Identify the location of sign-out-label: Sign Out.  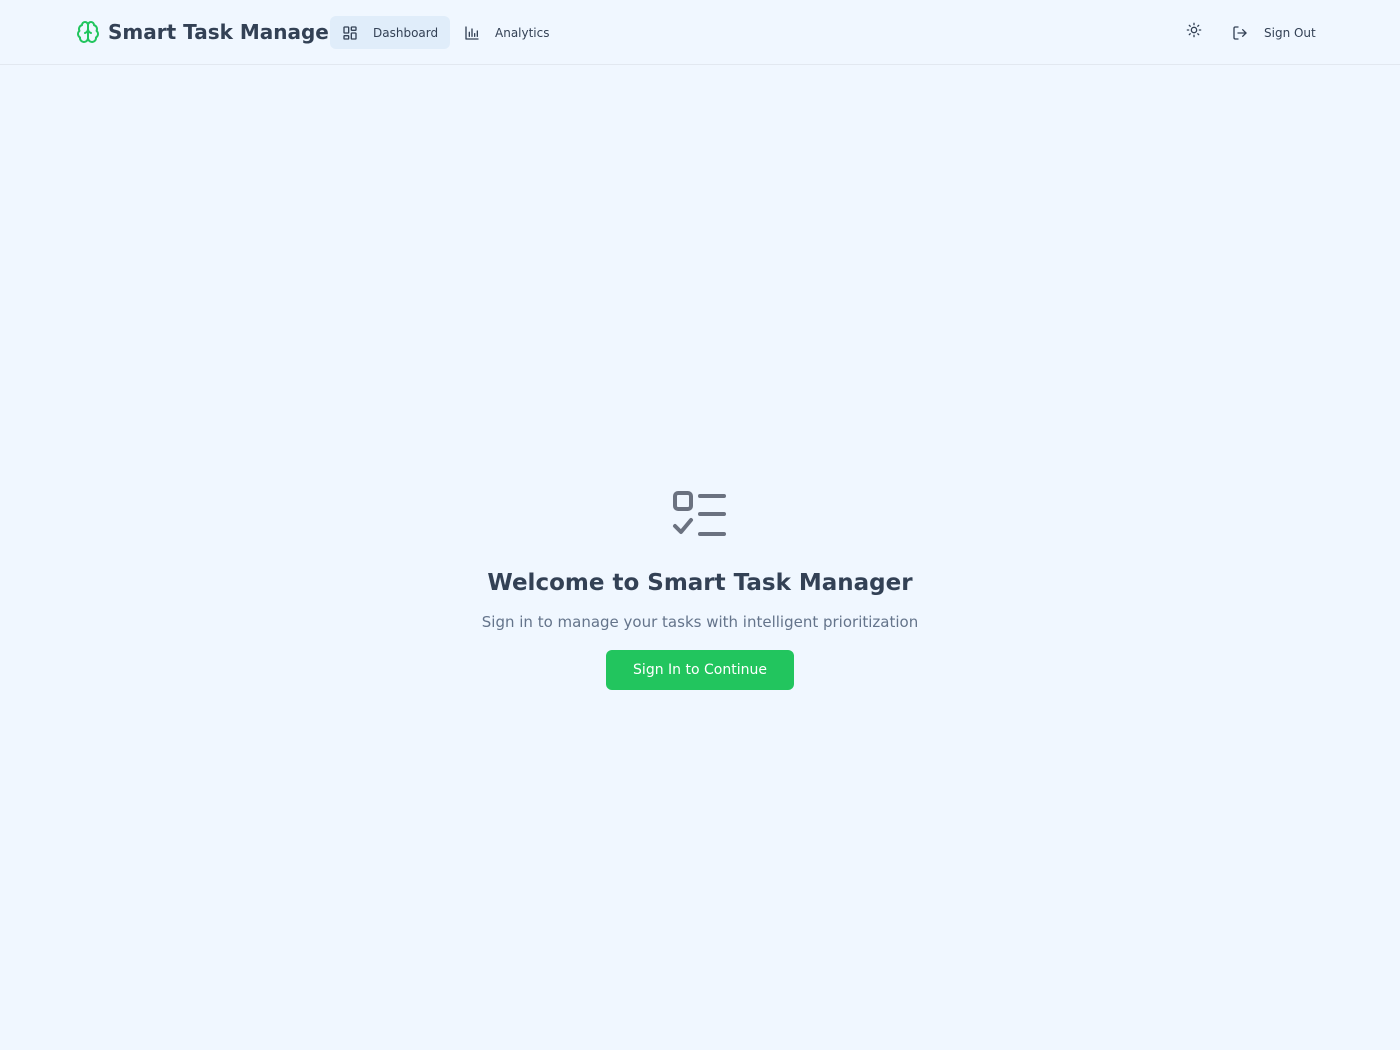
(1290, 32).